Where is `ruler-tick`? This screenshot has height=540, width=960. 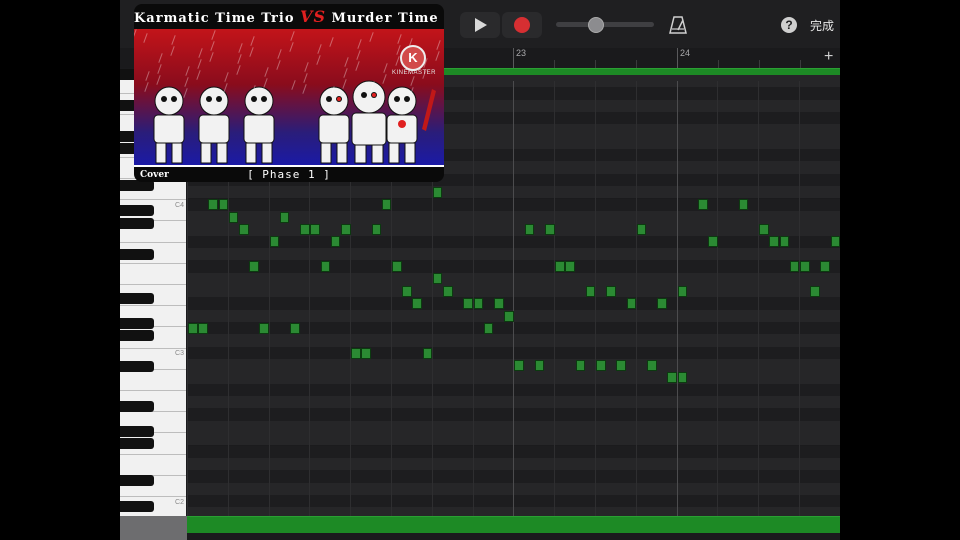
ruler-tick is located at coordinates (800, 64).